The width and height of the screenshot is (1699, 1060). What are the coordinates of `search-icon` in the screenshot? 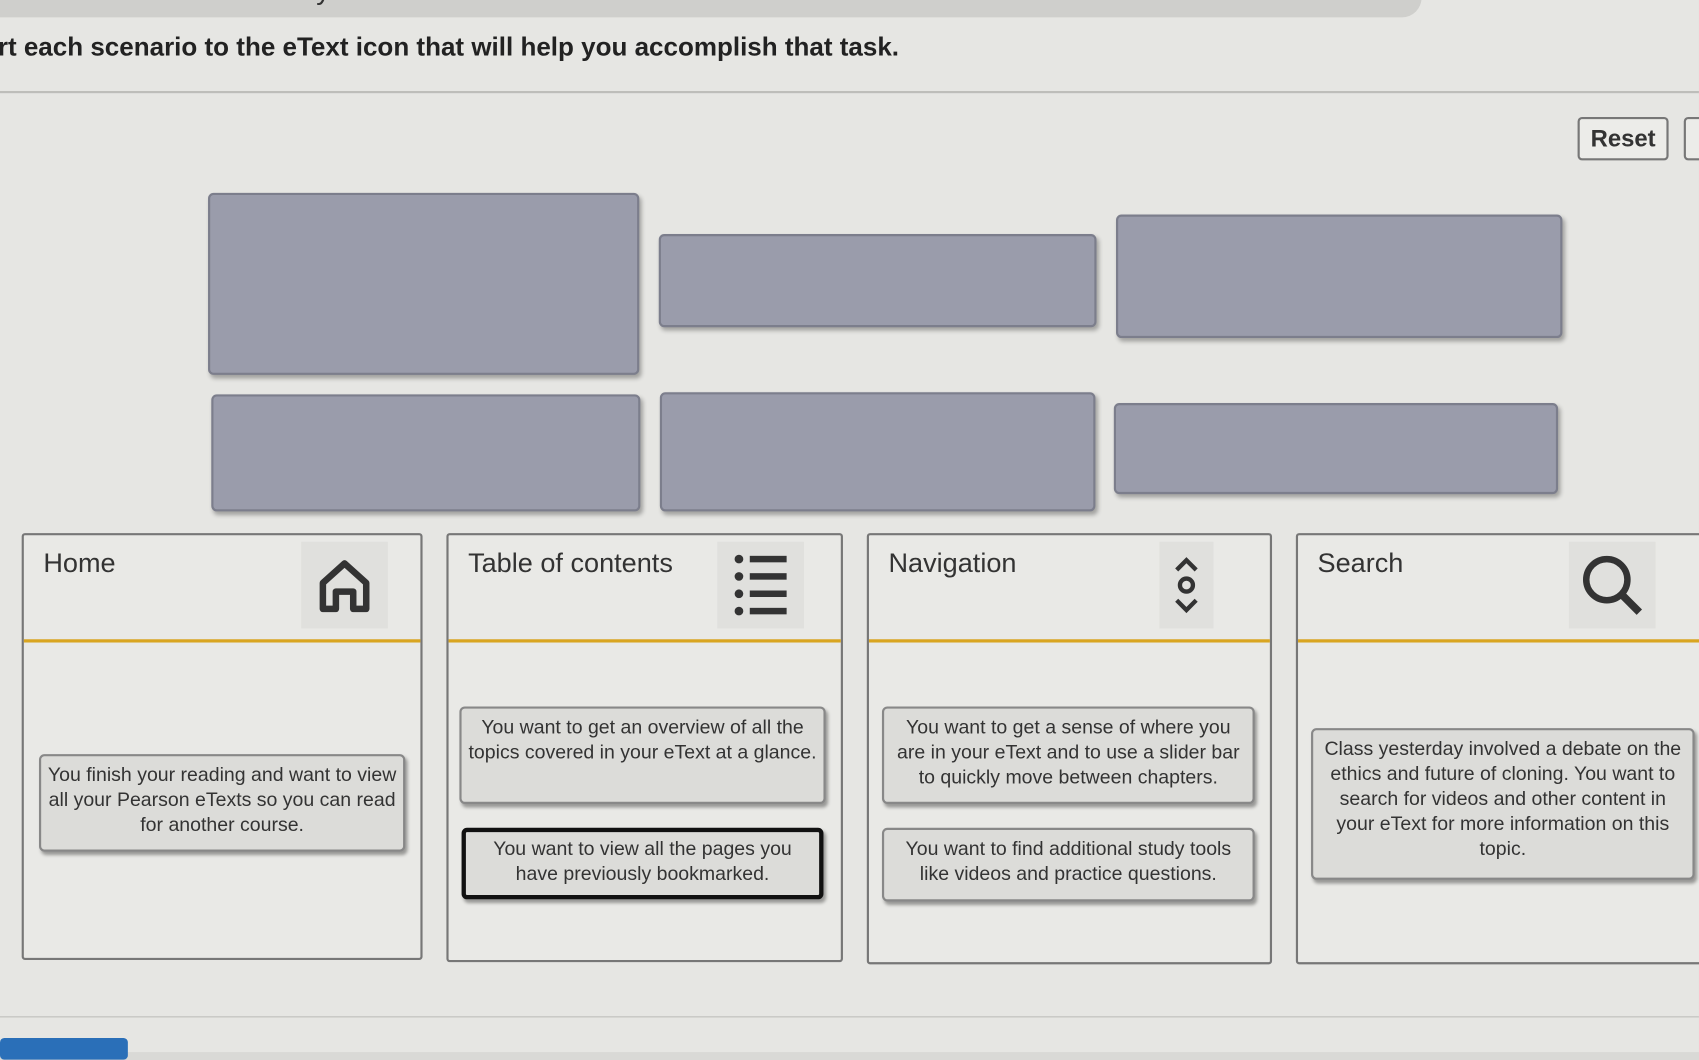 It's located at (1612, 585).